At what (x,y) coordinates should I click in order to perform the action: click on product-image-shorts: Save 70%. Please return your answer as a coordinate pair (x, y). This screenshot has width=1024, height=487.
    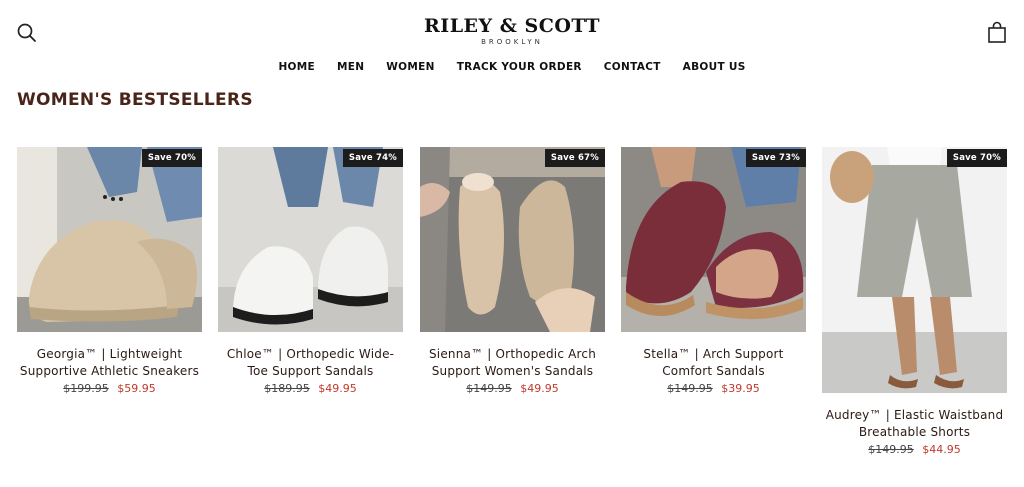
    Looking at the image, I should click on (914, 270).